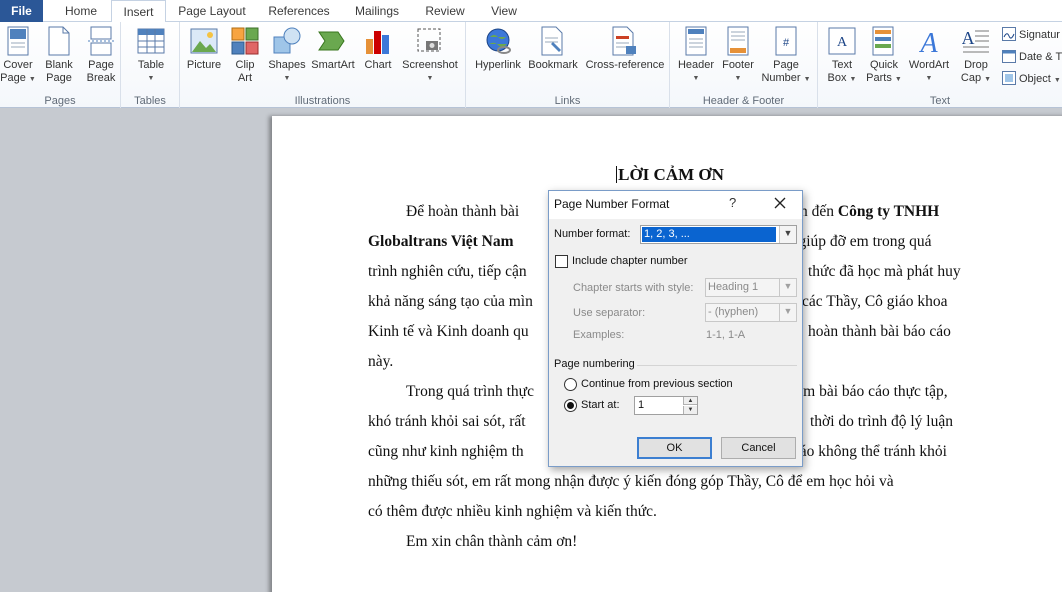 Image resolution: width=1062 pixels, height=592 pixels. I want to click on text-run: báo không thể tránh khỏi, so click(869, 451).